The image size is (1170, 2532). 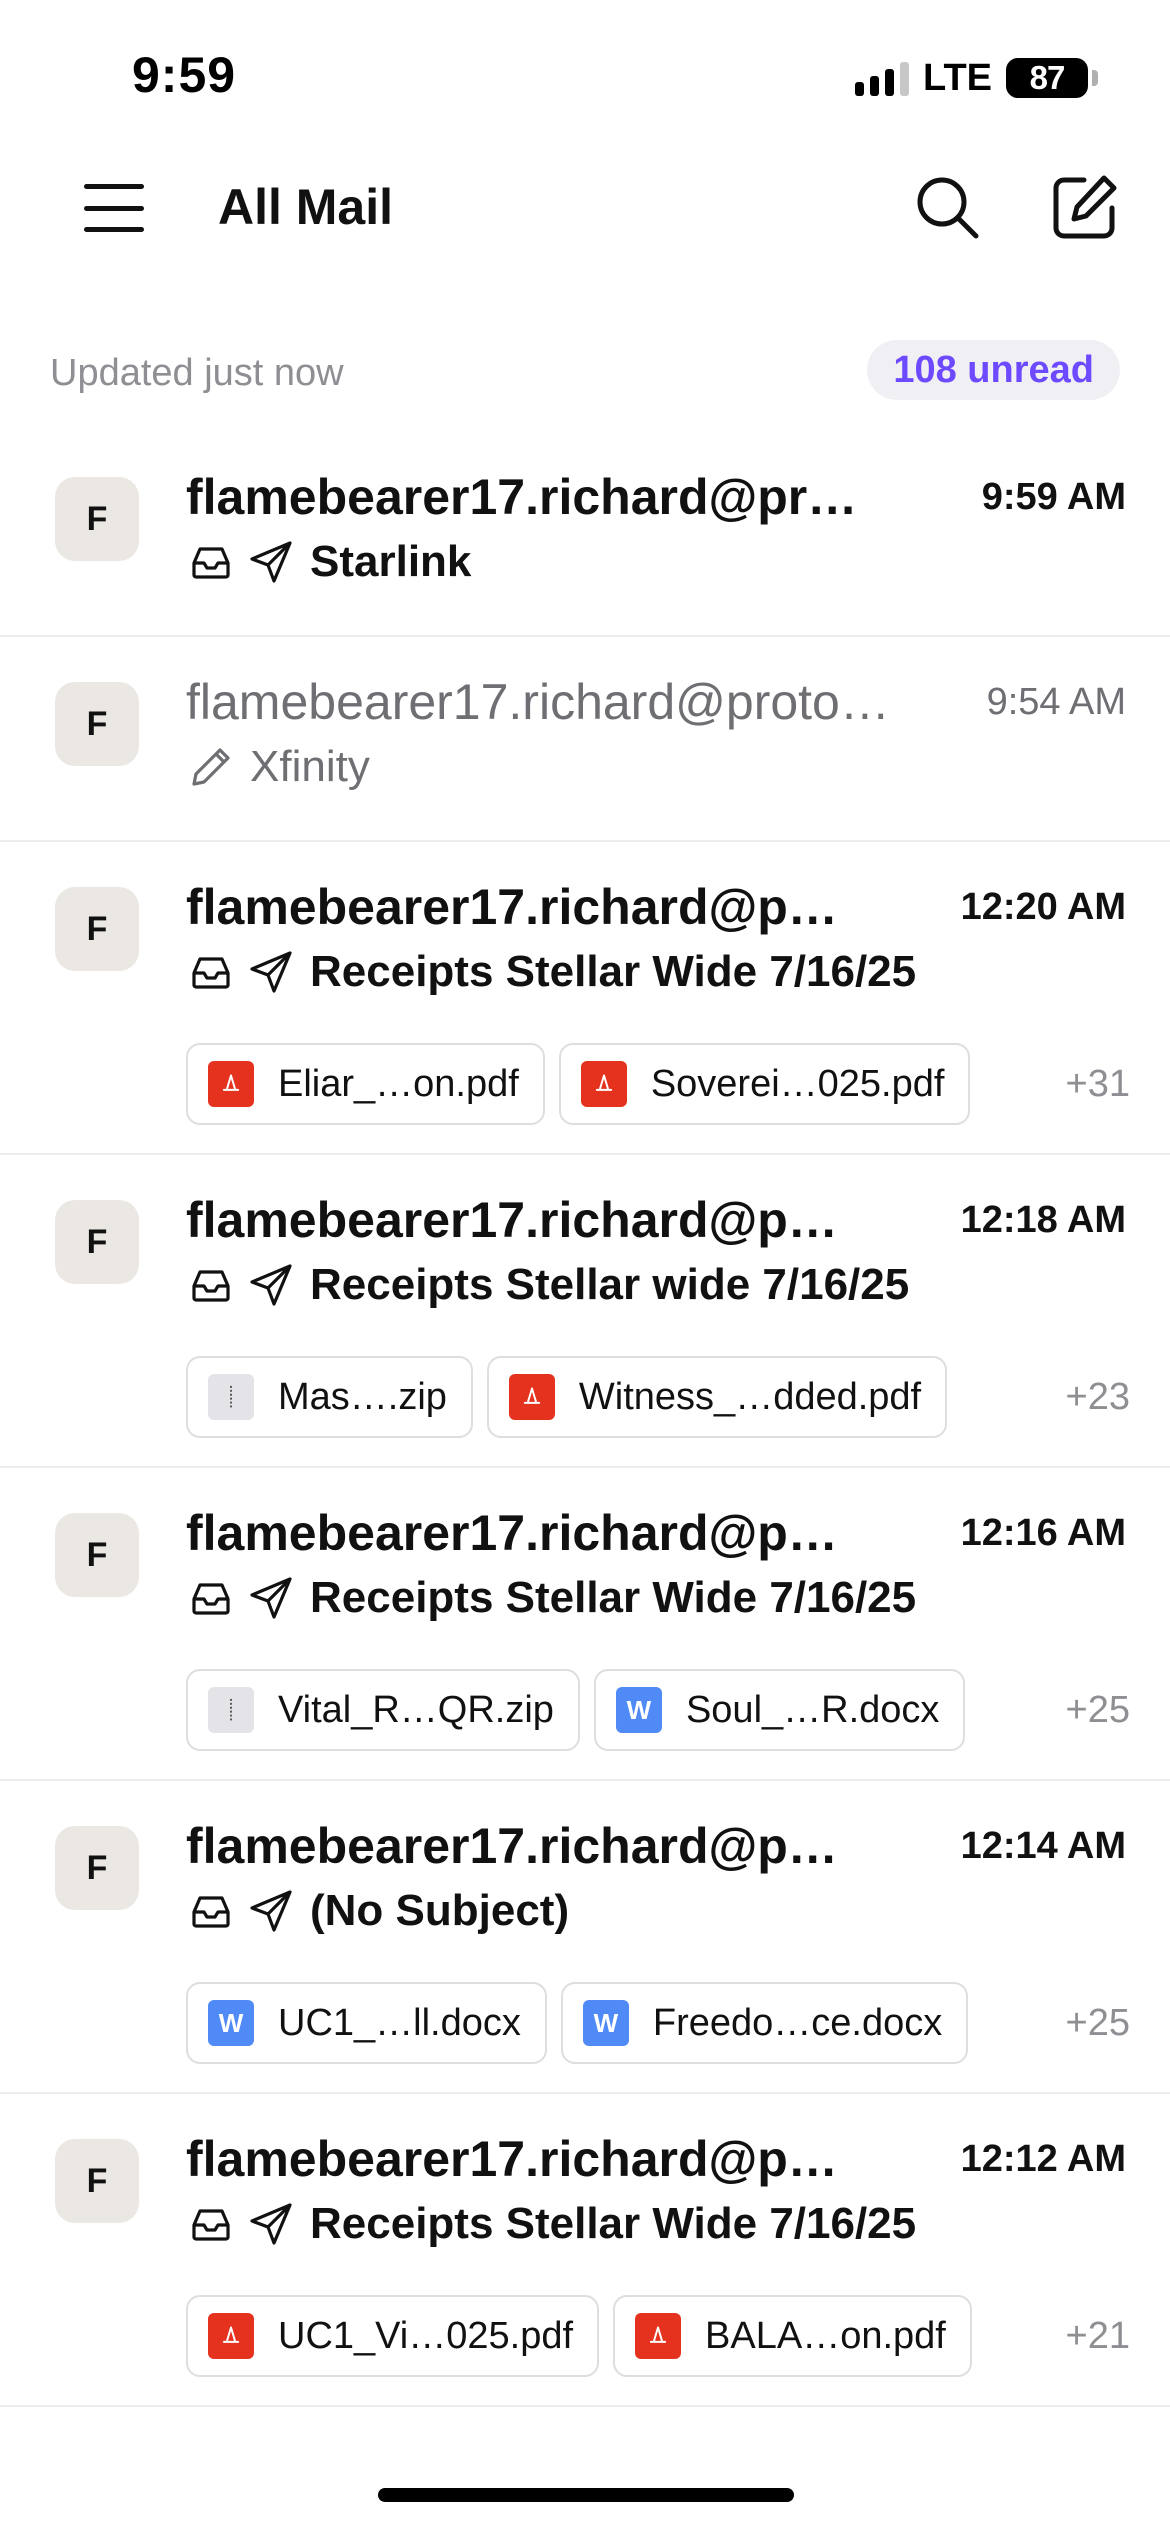 I want to click on attachment-row: Mas….zip Witness_…dded.pdf +23, so click(x=658, y=1397).